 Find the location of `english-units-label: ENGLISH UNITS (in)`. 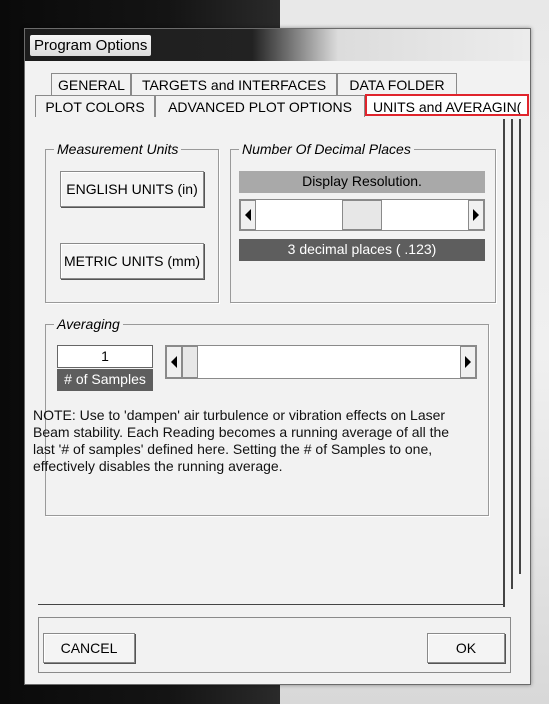

english-units-label: ENGLISH UNITS (in) is located at coordinates (132, 189).